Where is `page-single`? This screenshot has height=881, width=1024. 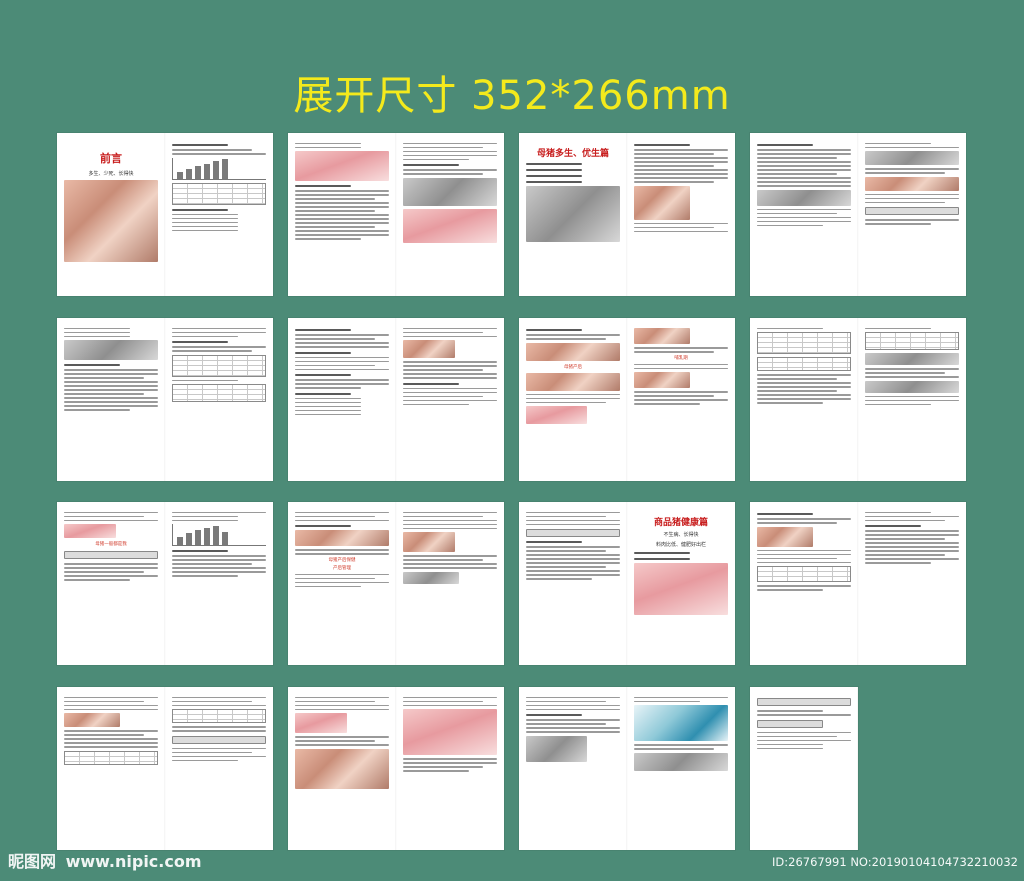 page-single is located at coordinates (804, 768).